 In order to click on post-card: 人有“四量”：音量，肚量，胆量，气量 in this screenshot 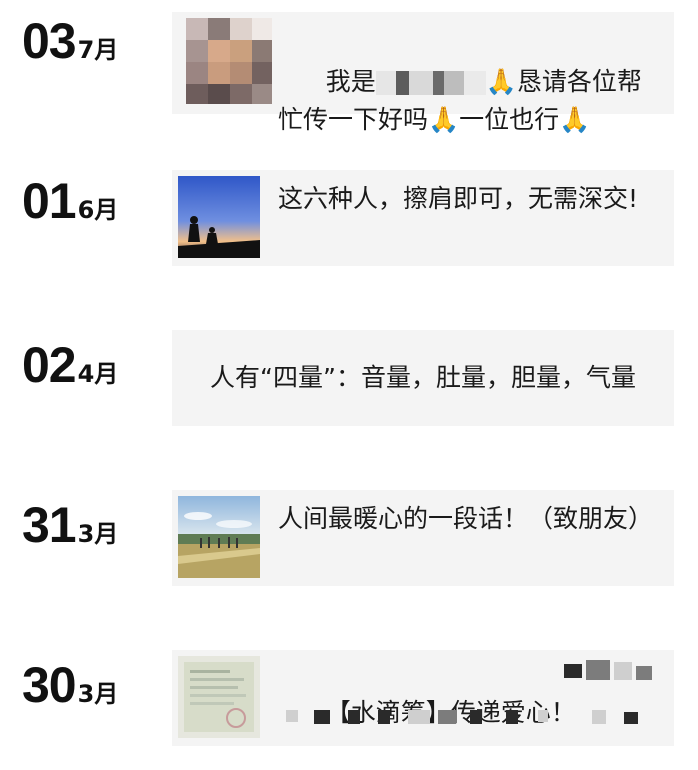, I will do `click(423, 378)`.